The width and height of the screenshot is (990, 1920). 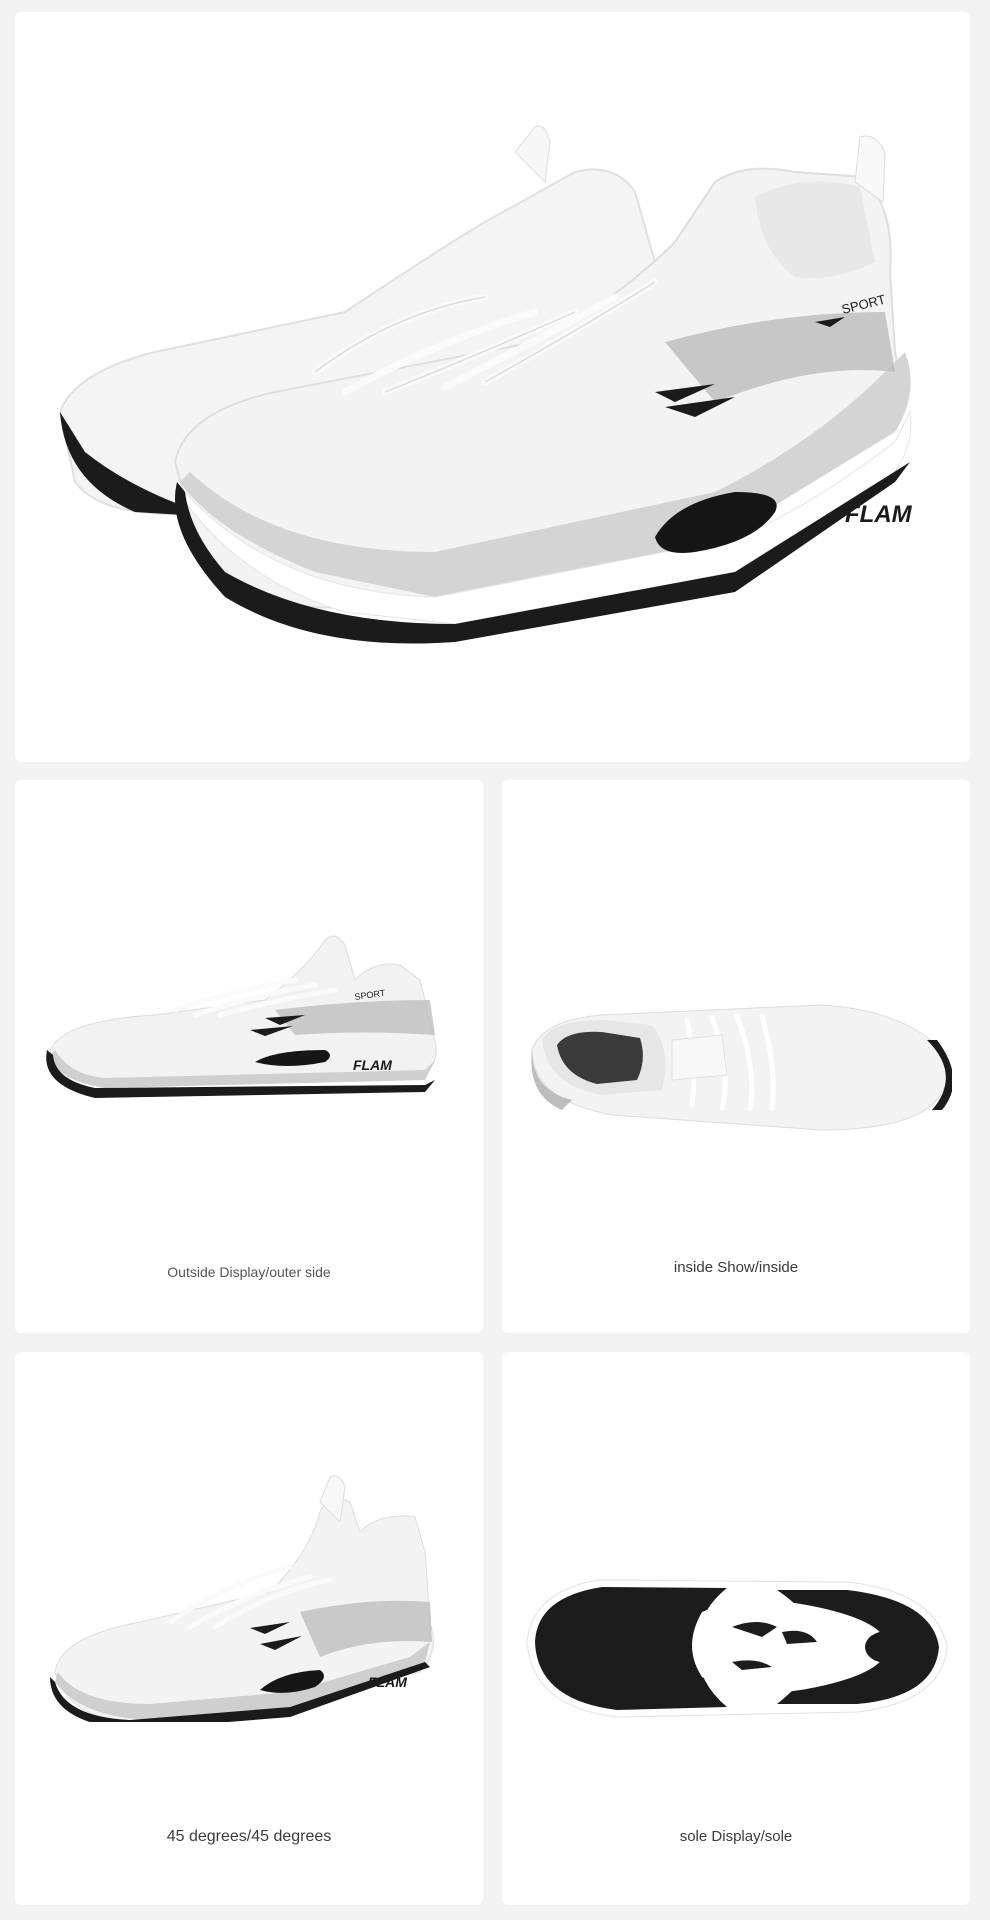 What do you see at coordinates (736, 1836) in the screenshot?
I see `tile-caption-sole: sole Display/sole` at bounding box center [736, 1836].